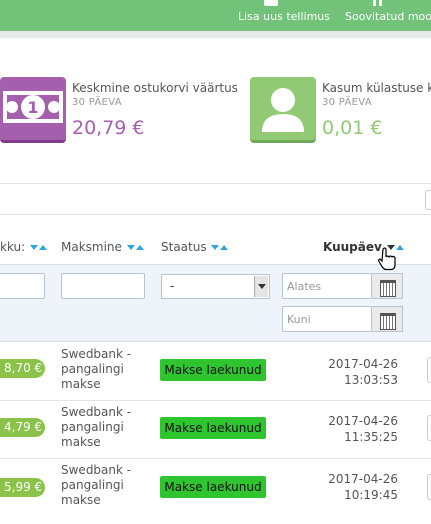  I want to click on date-to-input, so click(327, 319).